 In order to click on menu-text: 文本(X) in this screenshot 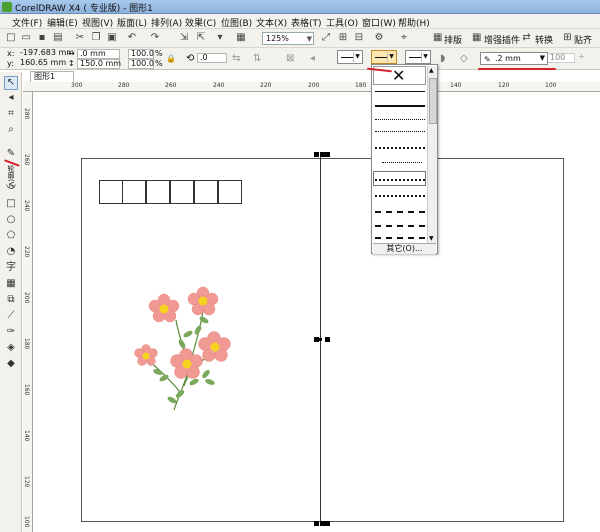, I will do `click(271, 22)`.